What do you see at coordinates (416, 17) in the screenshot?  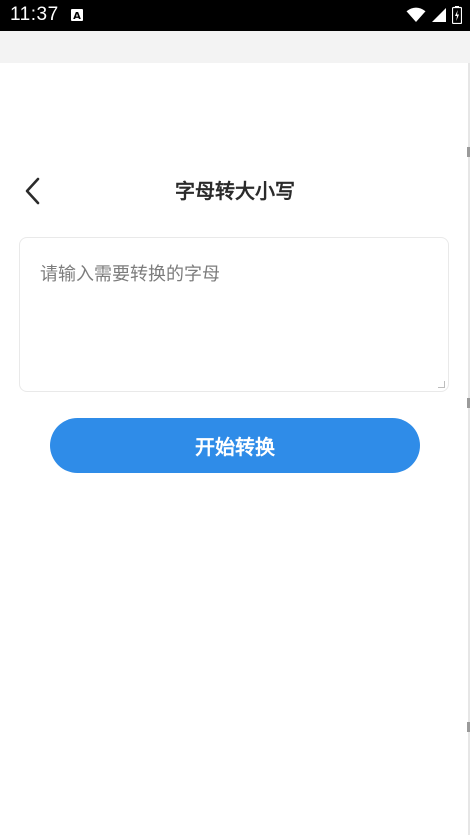 I see `wifi-icon` at bounding box center [416, 17].